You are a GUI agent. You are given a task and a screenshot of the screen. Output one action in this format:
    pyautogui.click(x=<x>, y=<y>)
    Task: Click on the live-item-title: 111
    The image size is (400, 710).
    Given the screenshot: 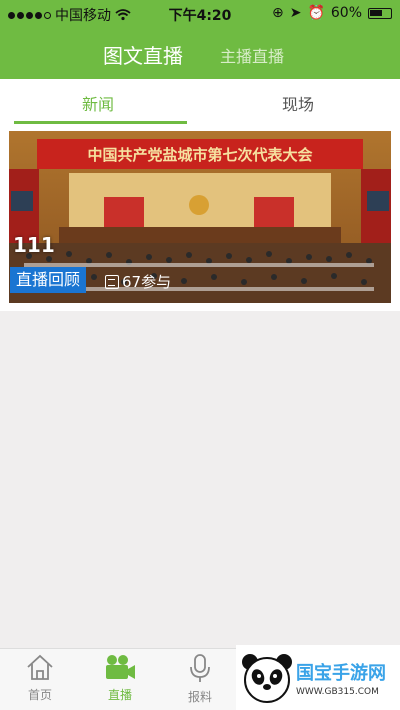 What is the action you would take?
    pyautogui.click(x=34, y=245)
    